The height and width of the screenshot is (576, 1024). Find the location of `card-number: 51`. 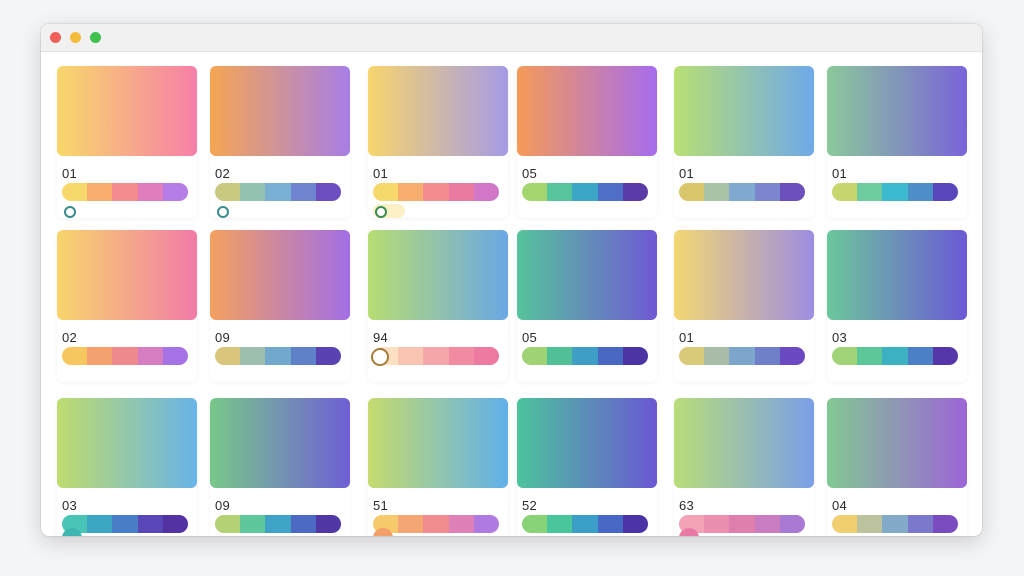

card-number: 51 is located at coordinates (381, 505).